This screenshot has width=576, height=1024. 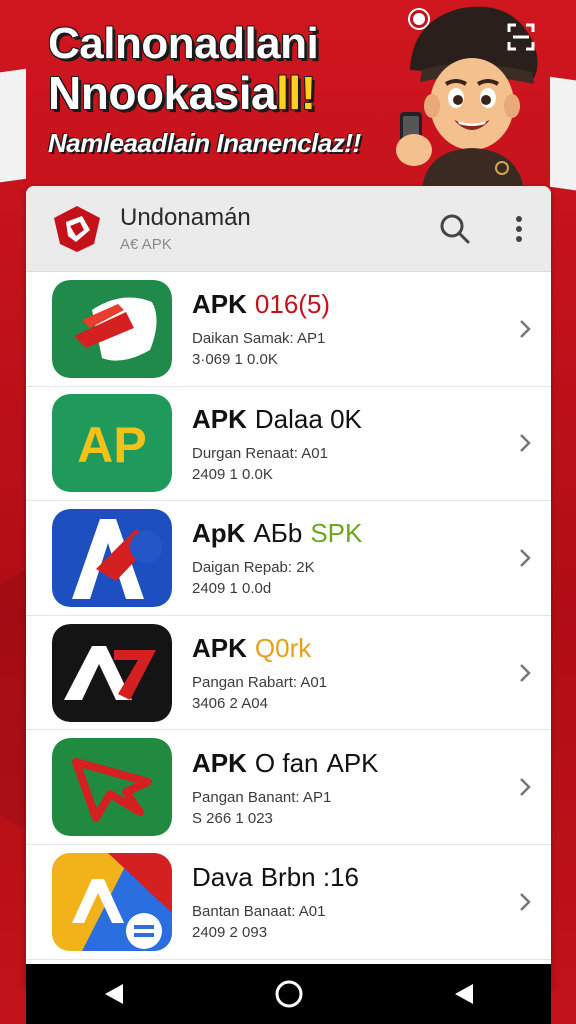 What do you see at coordinates (283, 648) in the screenshot?
I see `list-item-tag: Q0rk` at bounding box center [283, 648].